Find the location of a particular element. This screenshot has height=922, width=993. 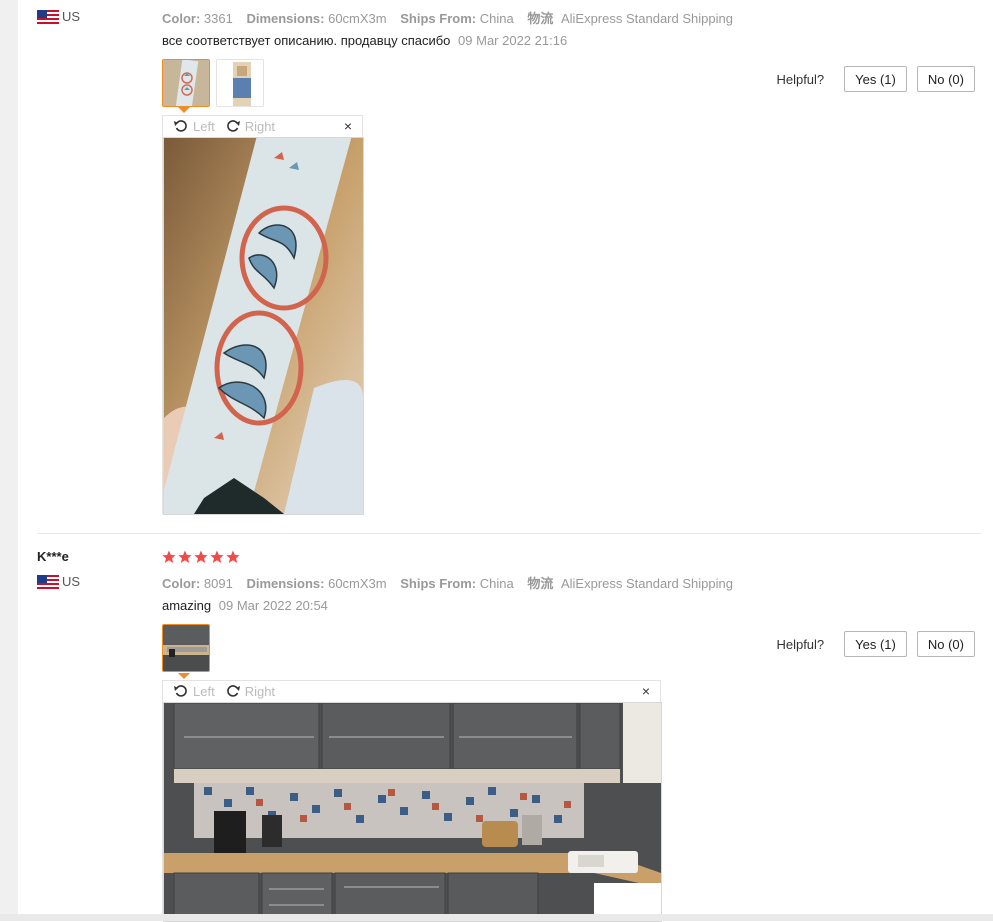

review-comment: amazing 09 Mar 2022 20:54 is located at coordinates (245, 605).